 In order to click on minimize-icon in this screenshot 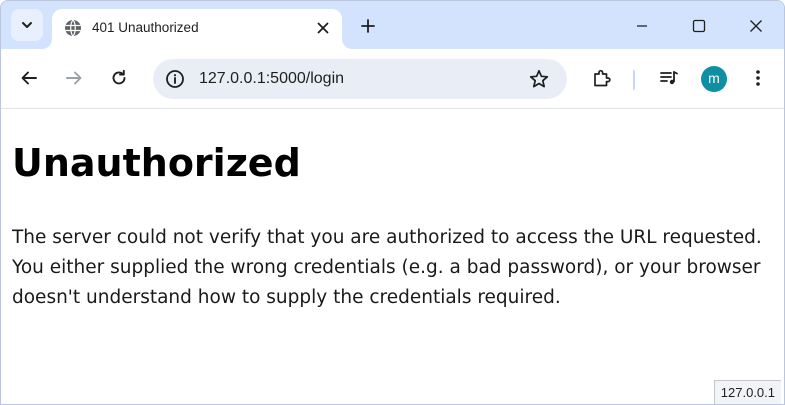, I will do `click(642, 26)`.